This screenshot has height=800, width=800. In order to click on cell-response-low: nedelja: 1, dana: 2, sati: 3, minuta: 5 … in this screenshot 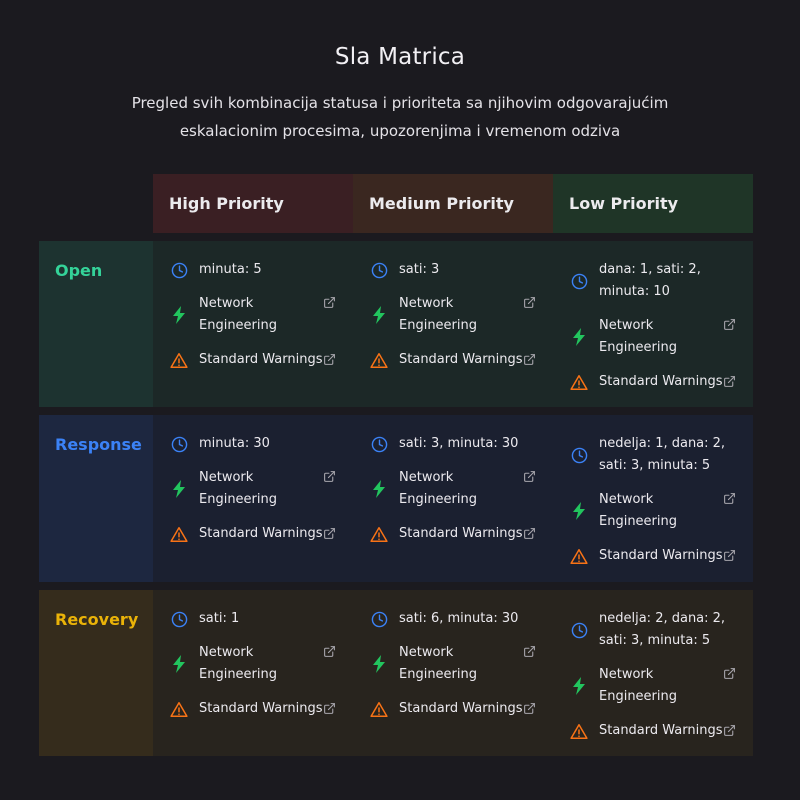, I will do `click(653, 498)`.